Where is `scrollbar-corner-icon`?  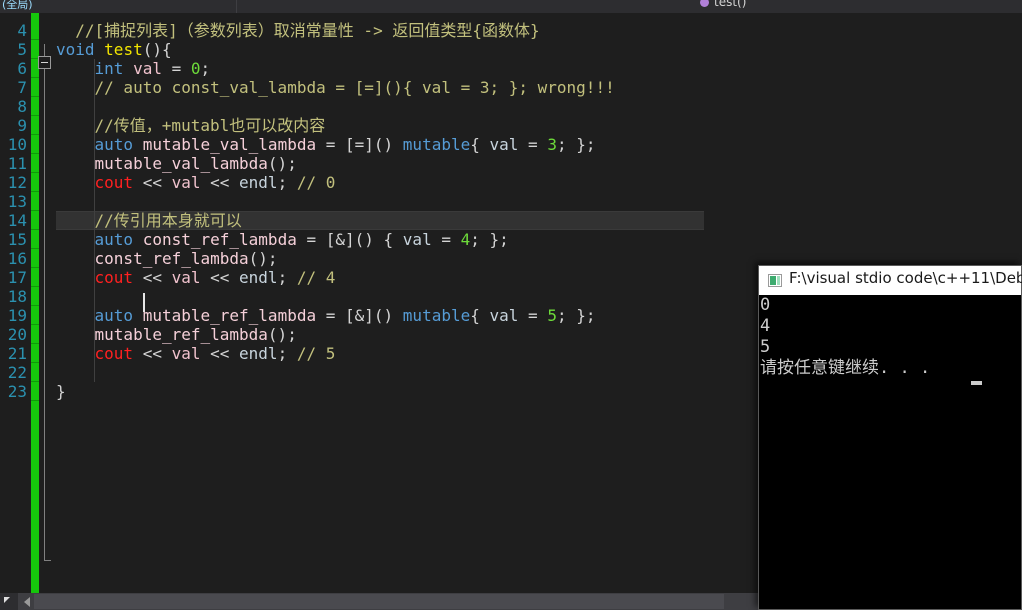
scrollbar-corner-icon is located at coordinates (9, 601).